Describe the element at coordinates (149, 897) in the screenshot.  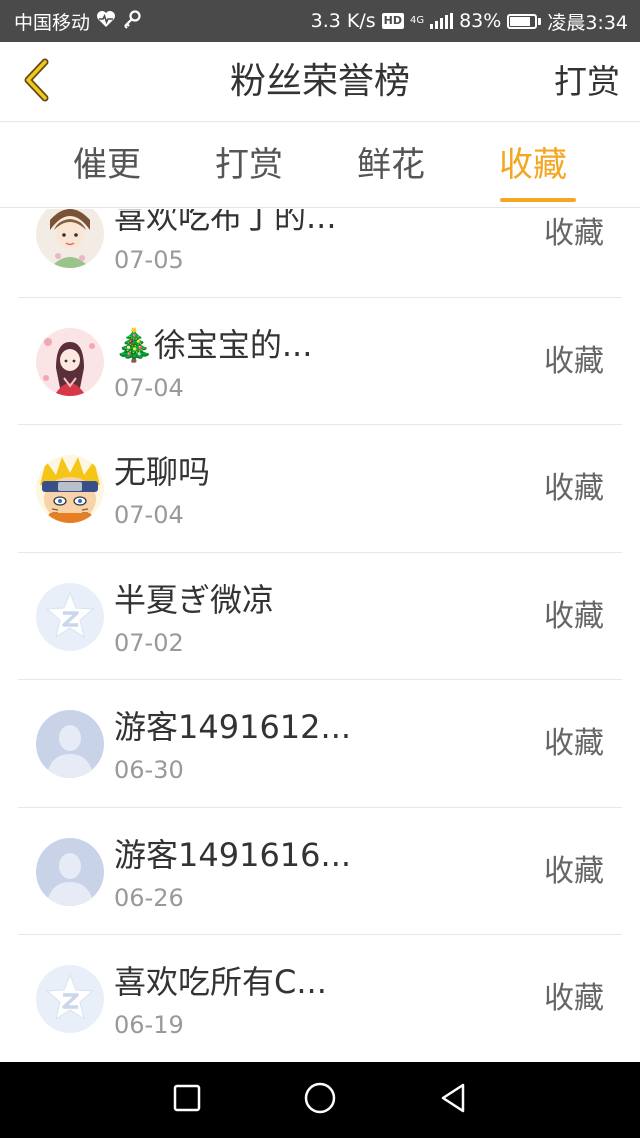
I see `action-date: 06-26` at that location.